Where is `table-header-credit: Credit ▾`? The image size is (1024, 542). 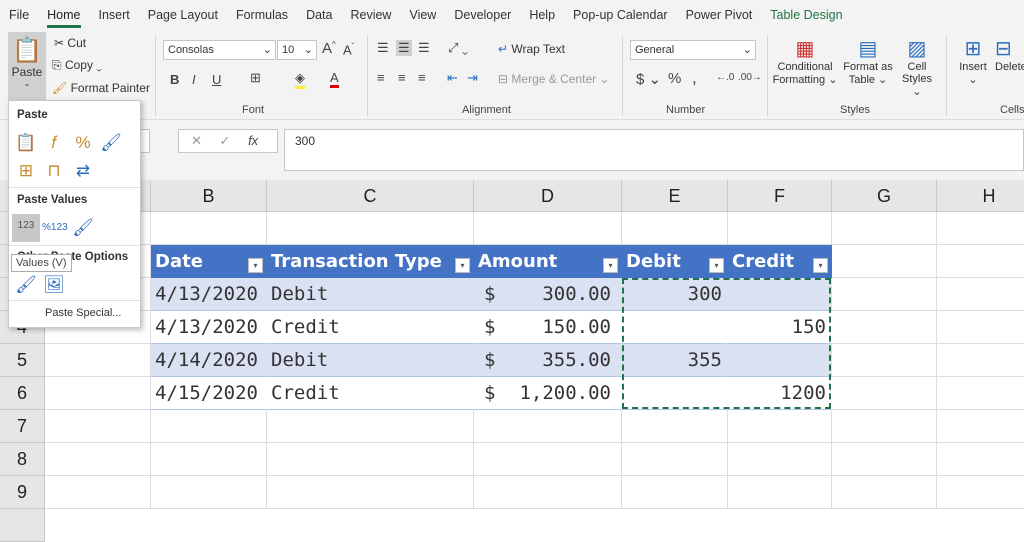
table-header-credit: Credit ▾ is located at coordinates (780, 261).